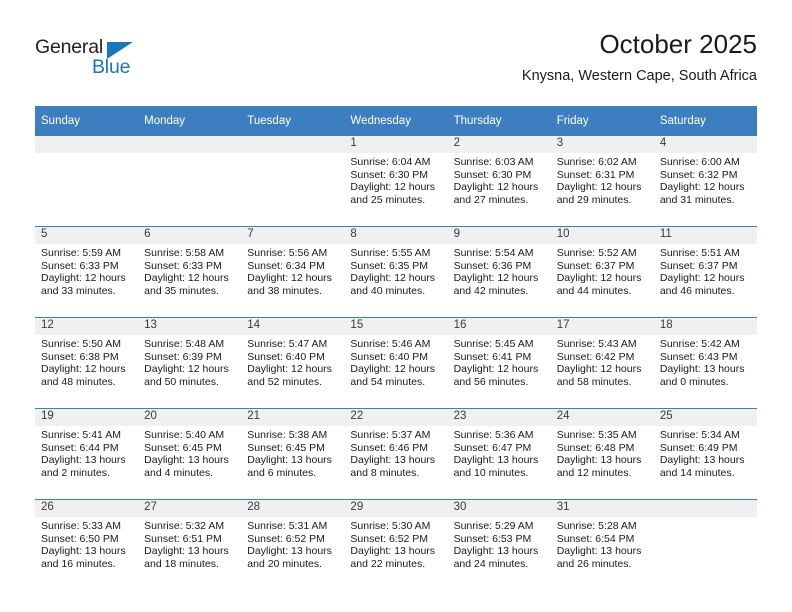  What do you see at coordinates (389, 538) in the screenshot?
I see `sunset-time: Sunset: 6:52 PM` at bounding box center [389, 538].